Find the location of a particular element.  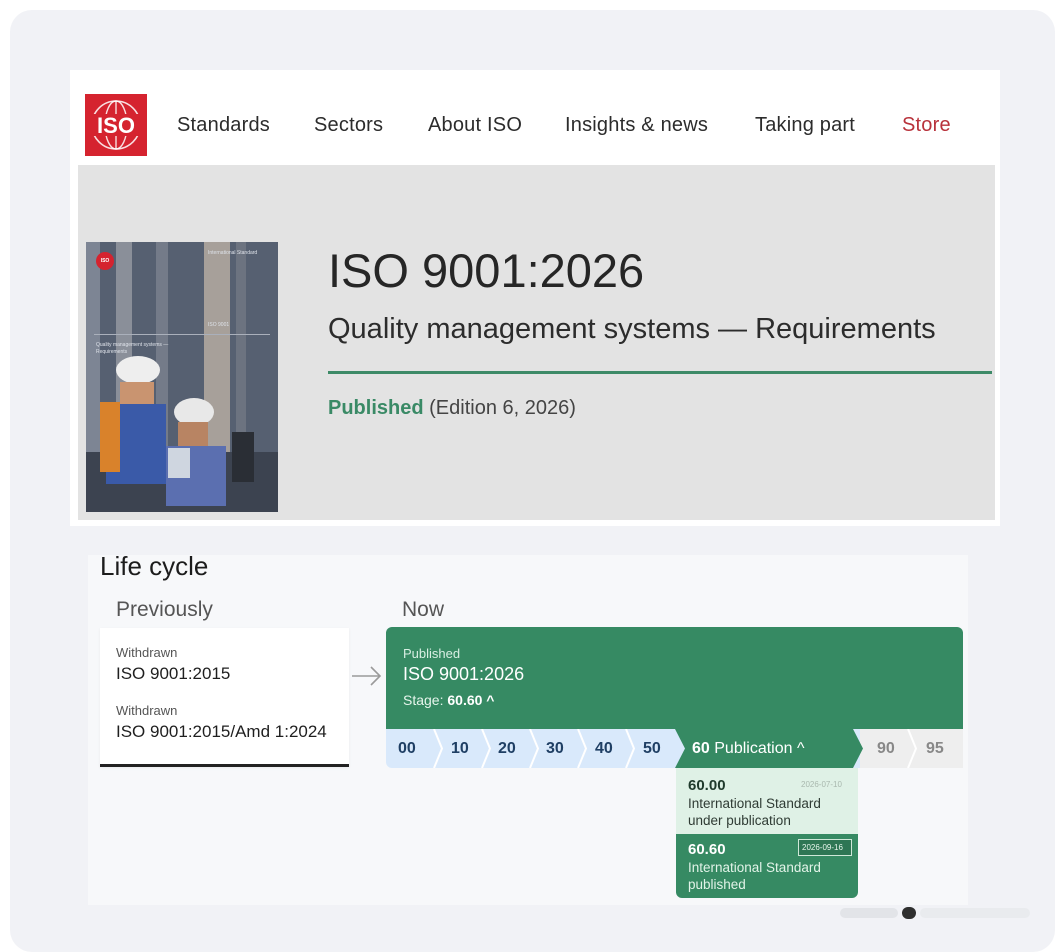

nav-taking-part: Taking part is located at coordinates (805, 125).